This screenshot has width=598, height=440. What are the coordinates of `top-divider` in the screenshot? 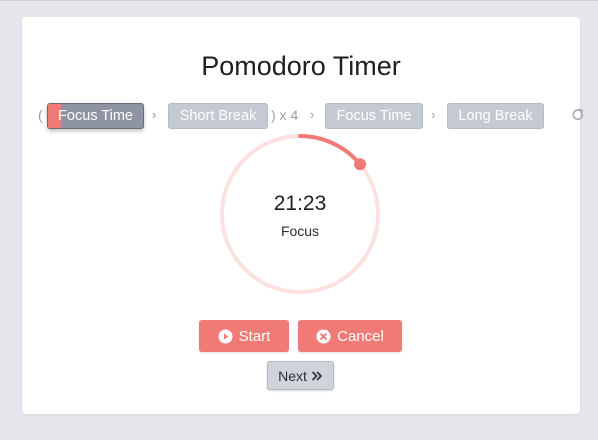 It's located at (299, 0).